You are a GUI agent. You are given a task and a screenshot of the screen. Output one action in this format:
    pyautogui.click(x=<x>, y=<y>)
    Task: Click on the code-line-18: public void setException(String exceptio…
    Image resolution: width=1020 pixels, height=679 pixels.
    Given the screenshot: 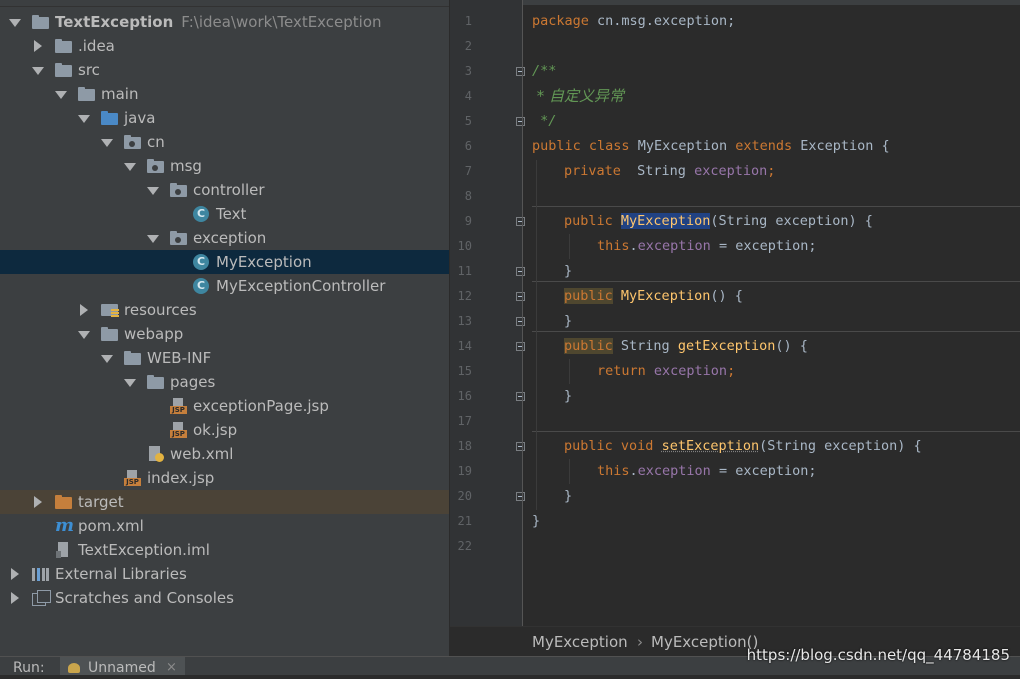 What is the action you would take?
    pyautogui.click(x=743, y=446)
    